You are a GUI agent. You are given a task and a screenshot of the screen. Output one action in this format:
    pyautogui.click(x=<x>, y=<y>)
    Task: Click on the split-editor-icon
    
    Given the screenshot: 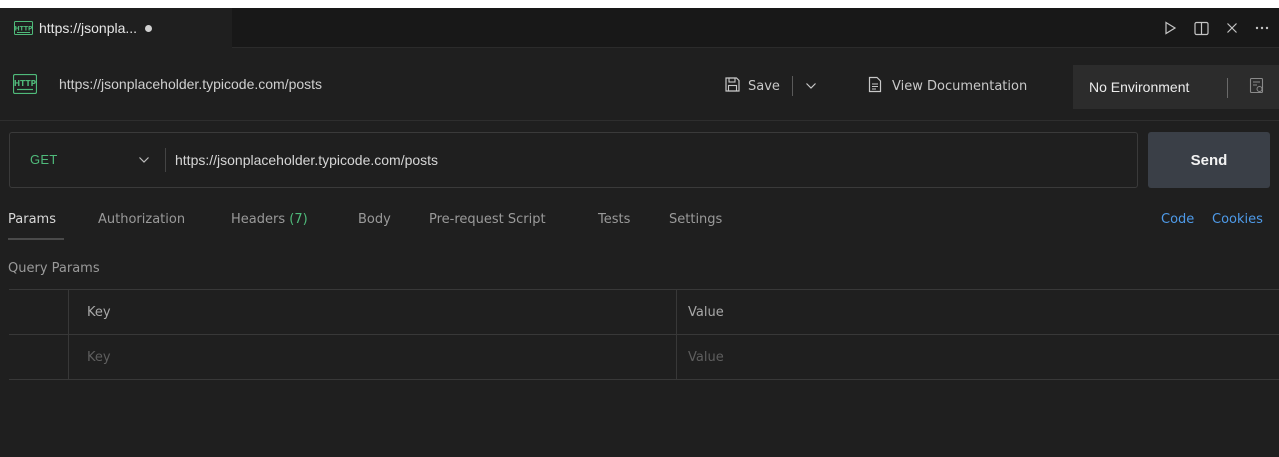 What is the action you would take?
    pyautogui.click(x=1201, y=28)
    